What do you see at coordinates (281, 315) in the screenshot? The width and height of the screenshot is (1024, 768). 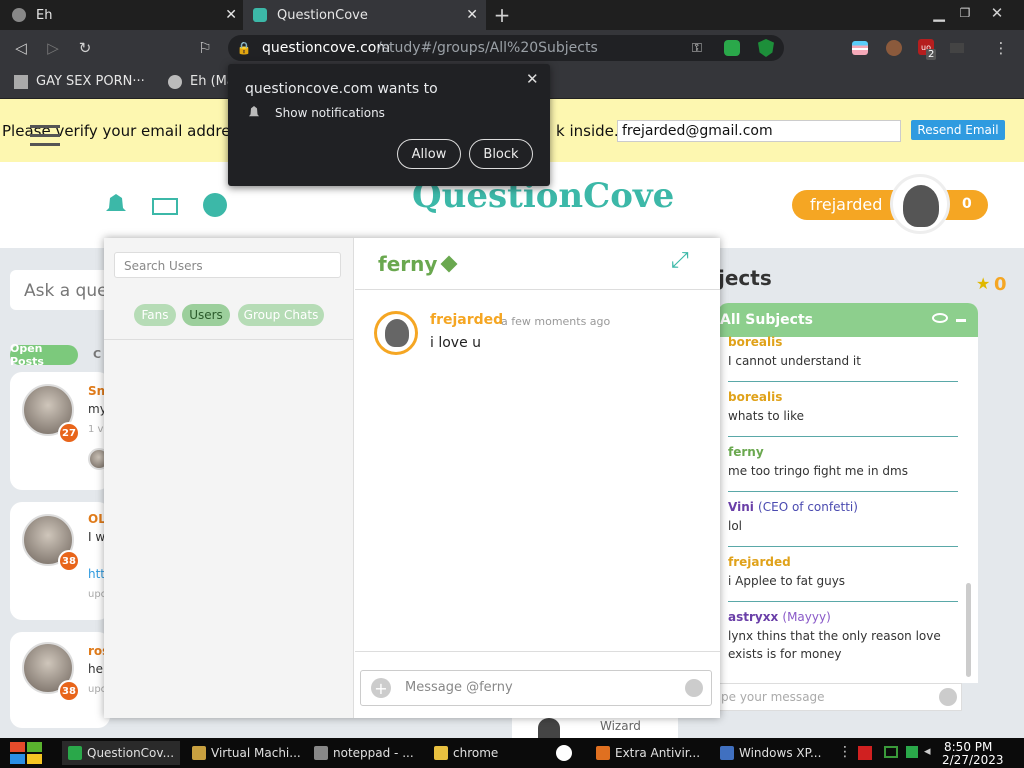 I see `tab-group-chats: Group Chats` at bounding box center [281, 315].